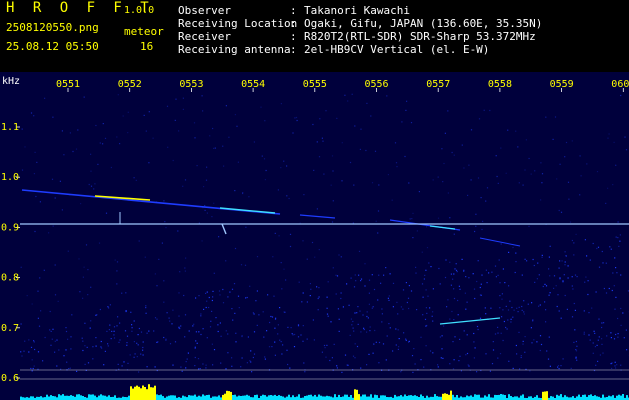  I want to click on signal-level-bar, so click(324, 392).